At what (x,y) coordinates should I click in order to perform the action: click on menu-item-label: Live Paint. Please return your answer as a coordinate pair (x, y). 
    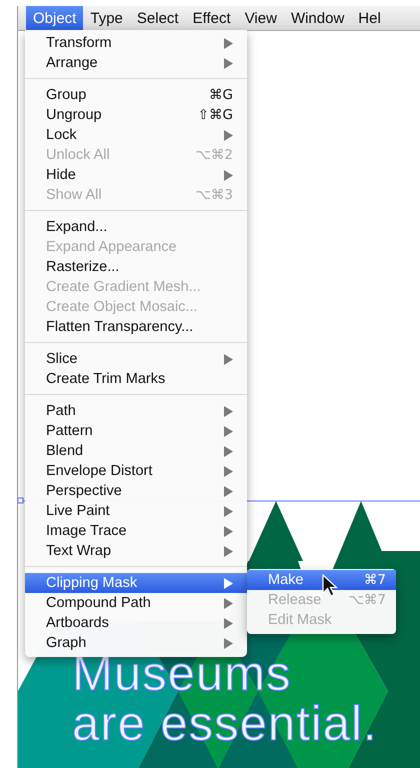
    Looking at the image, I should click on (78, 511).